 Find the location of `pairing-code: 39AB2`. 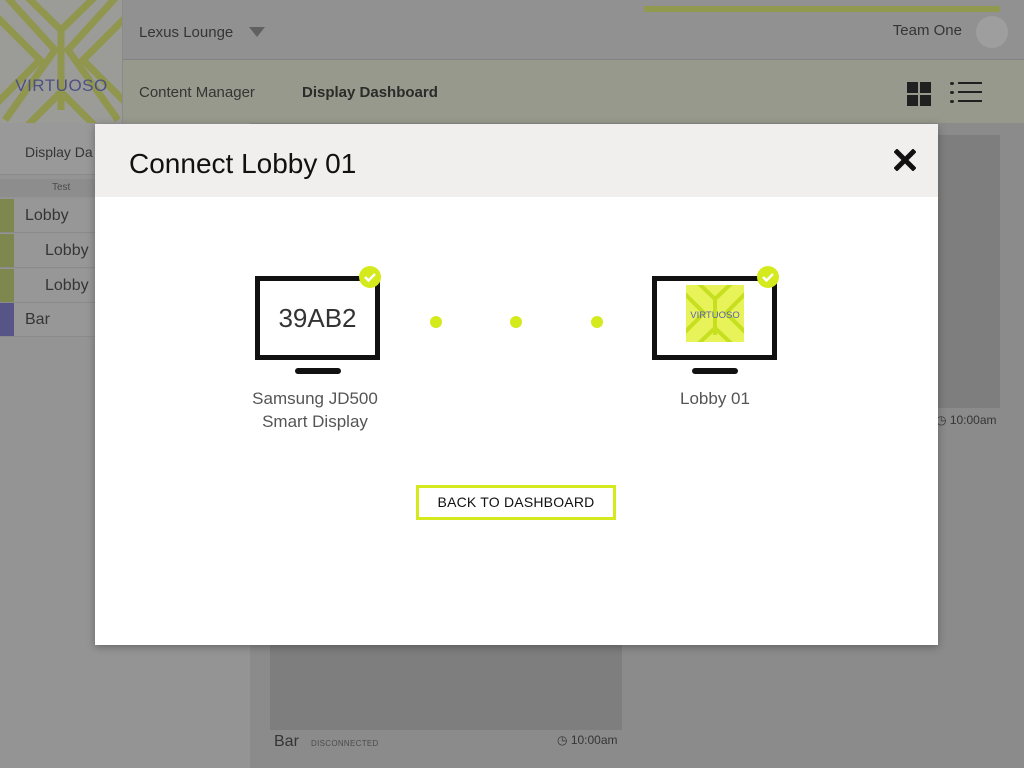

pairing-code: 39AB2 is located at coordinates (317, 318).